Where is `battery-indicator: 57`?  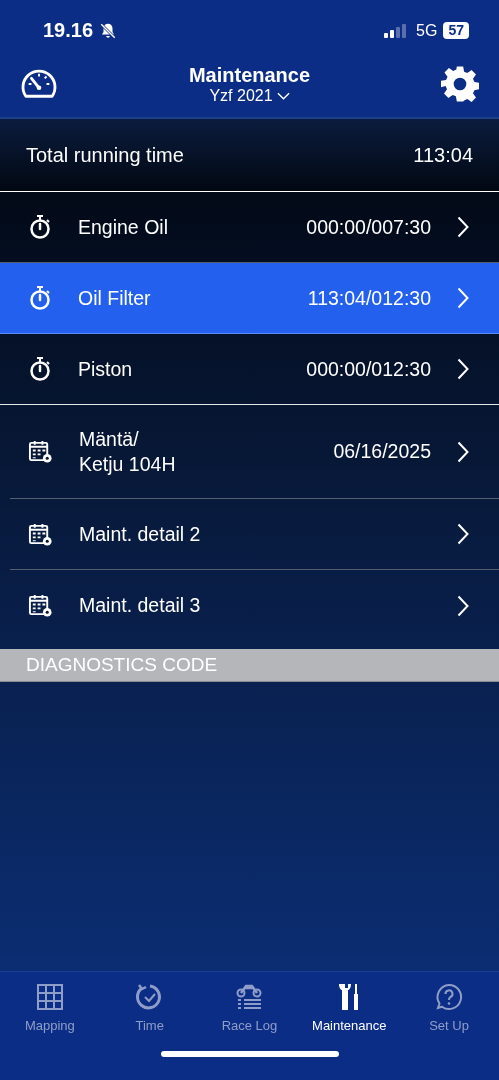 battery-indicator: 57 is located at coordinates (456, 30).